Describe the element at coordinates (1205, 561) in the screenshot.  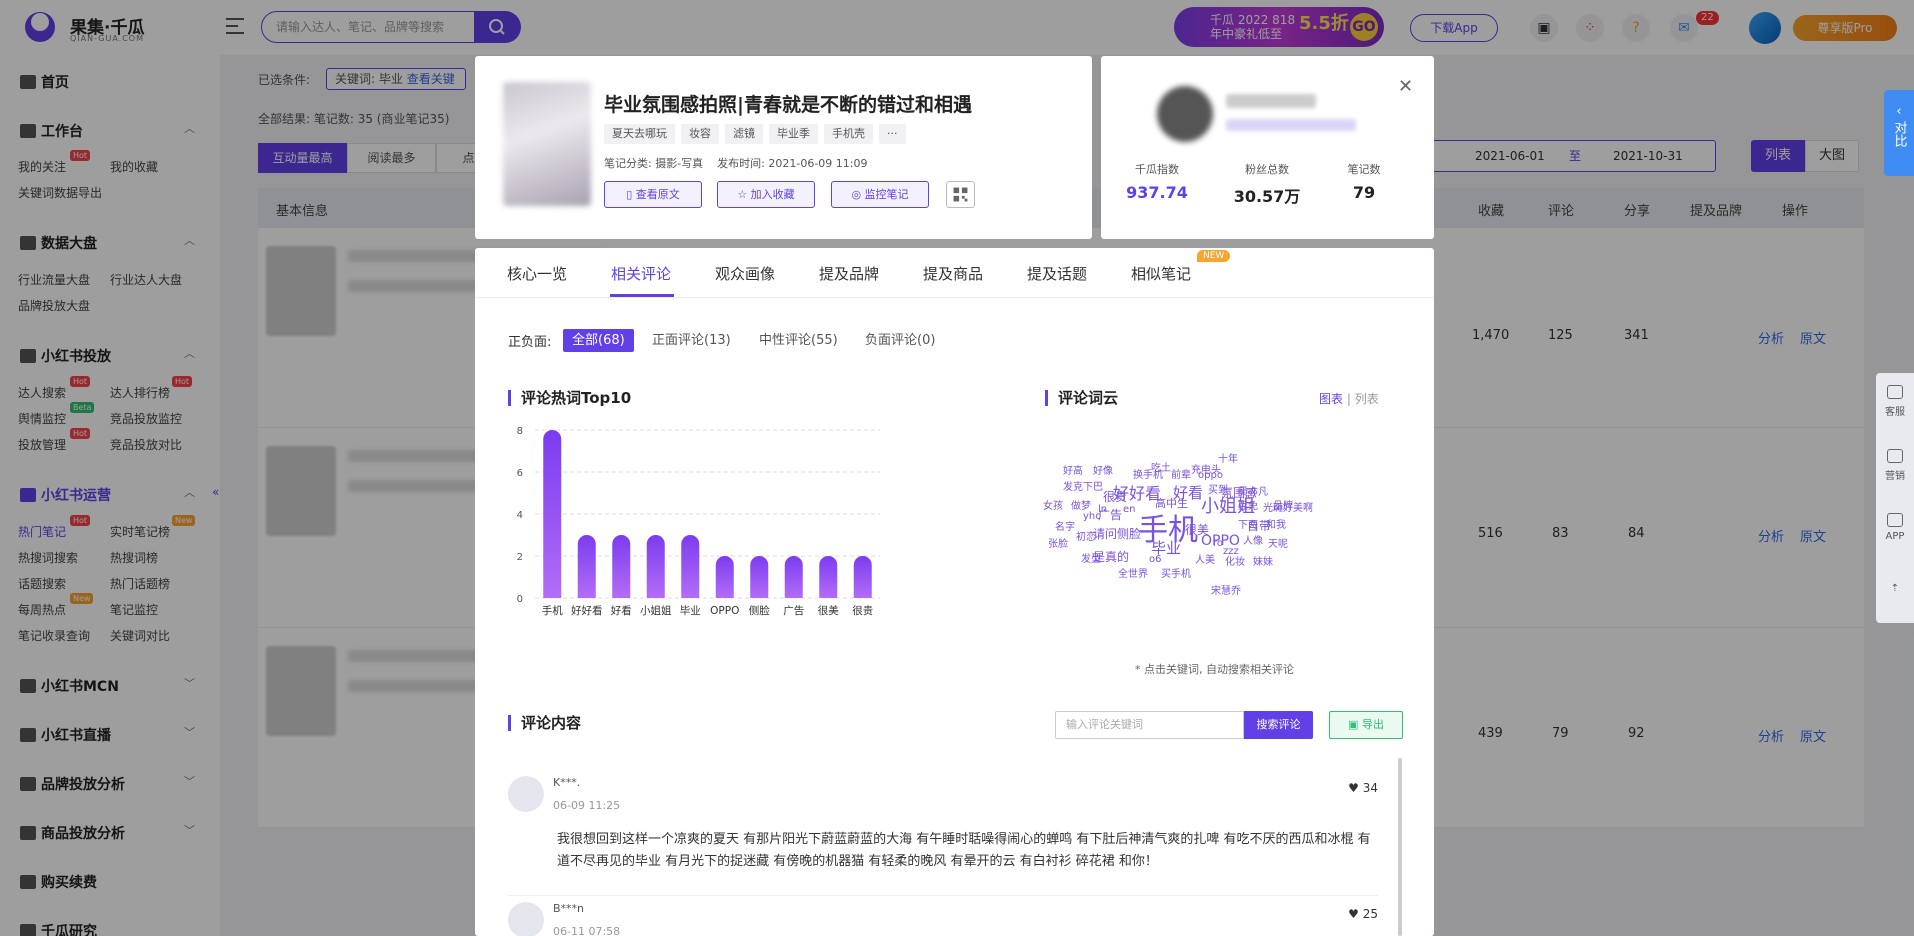
I see `wordcloud-word: 人美` at that location.